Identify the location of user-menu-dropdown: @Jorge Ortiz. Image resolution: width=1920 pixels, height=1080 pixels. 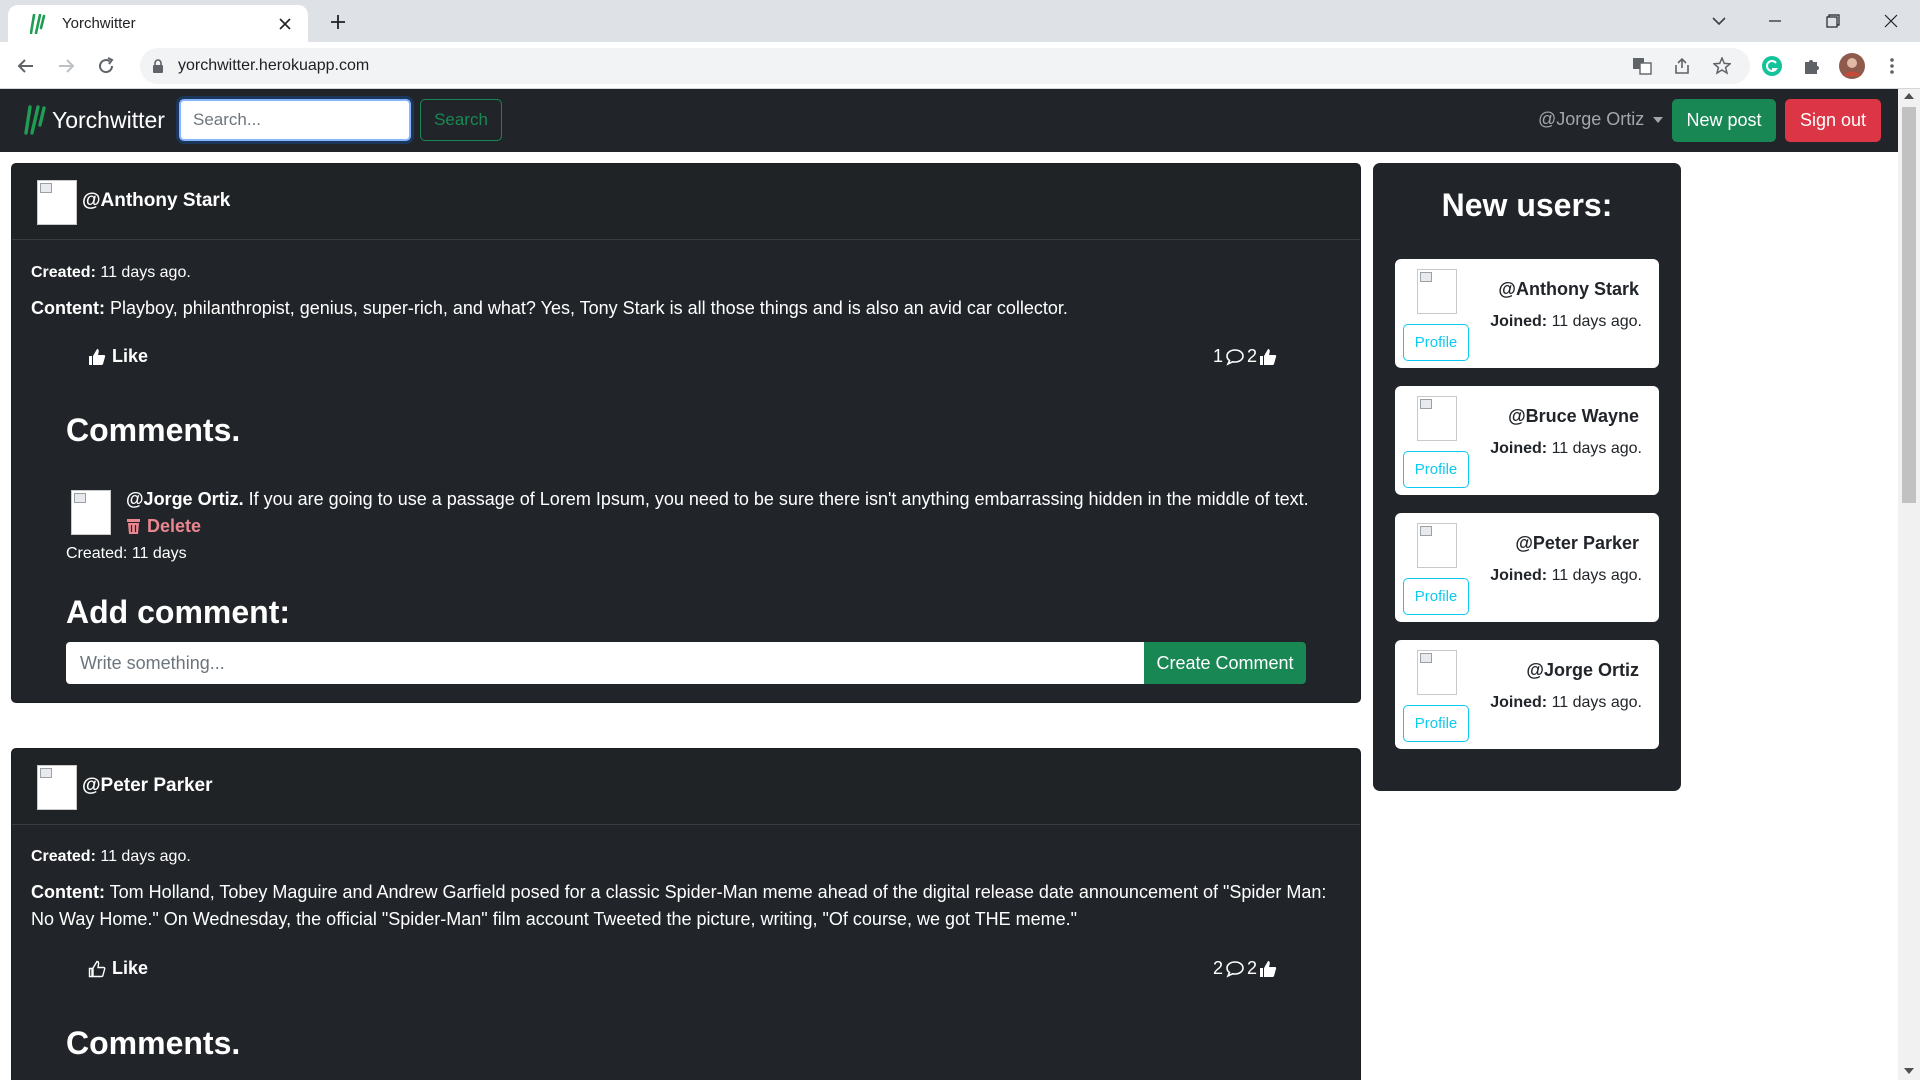
(1601, 119).